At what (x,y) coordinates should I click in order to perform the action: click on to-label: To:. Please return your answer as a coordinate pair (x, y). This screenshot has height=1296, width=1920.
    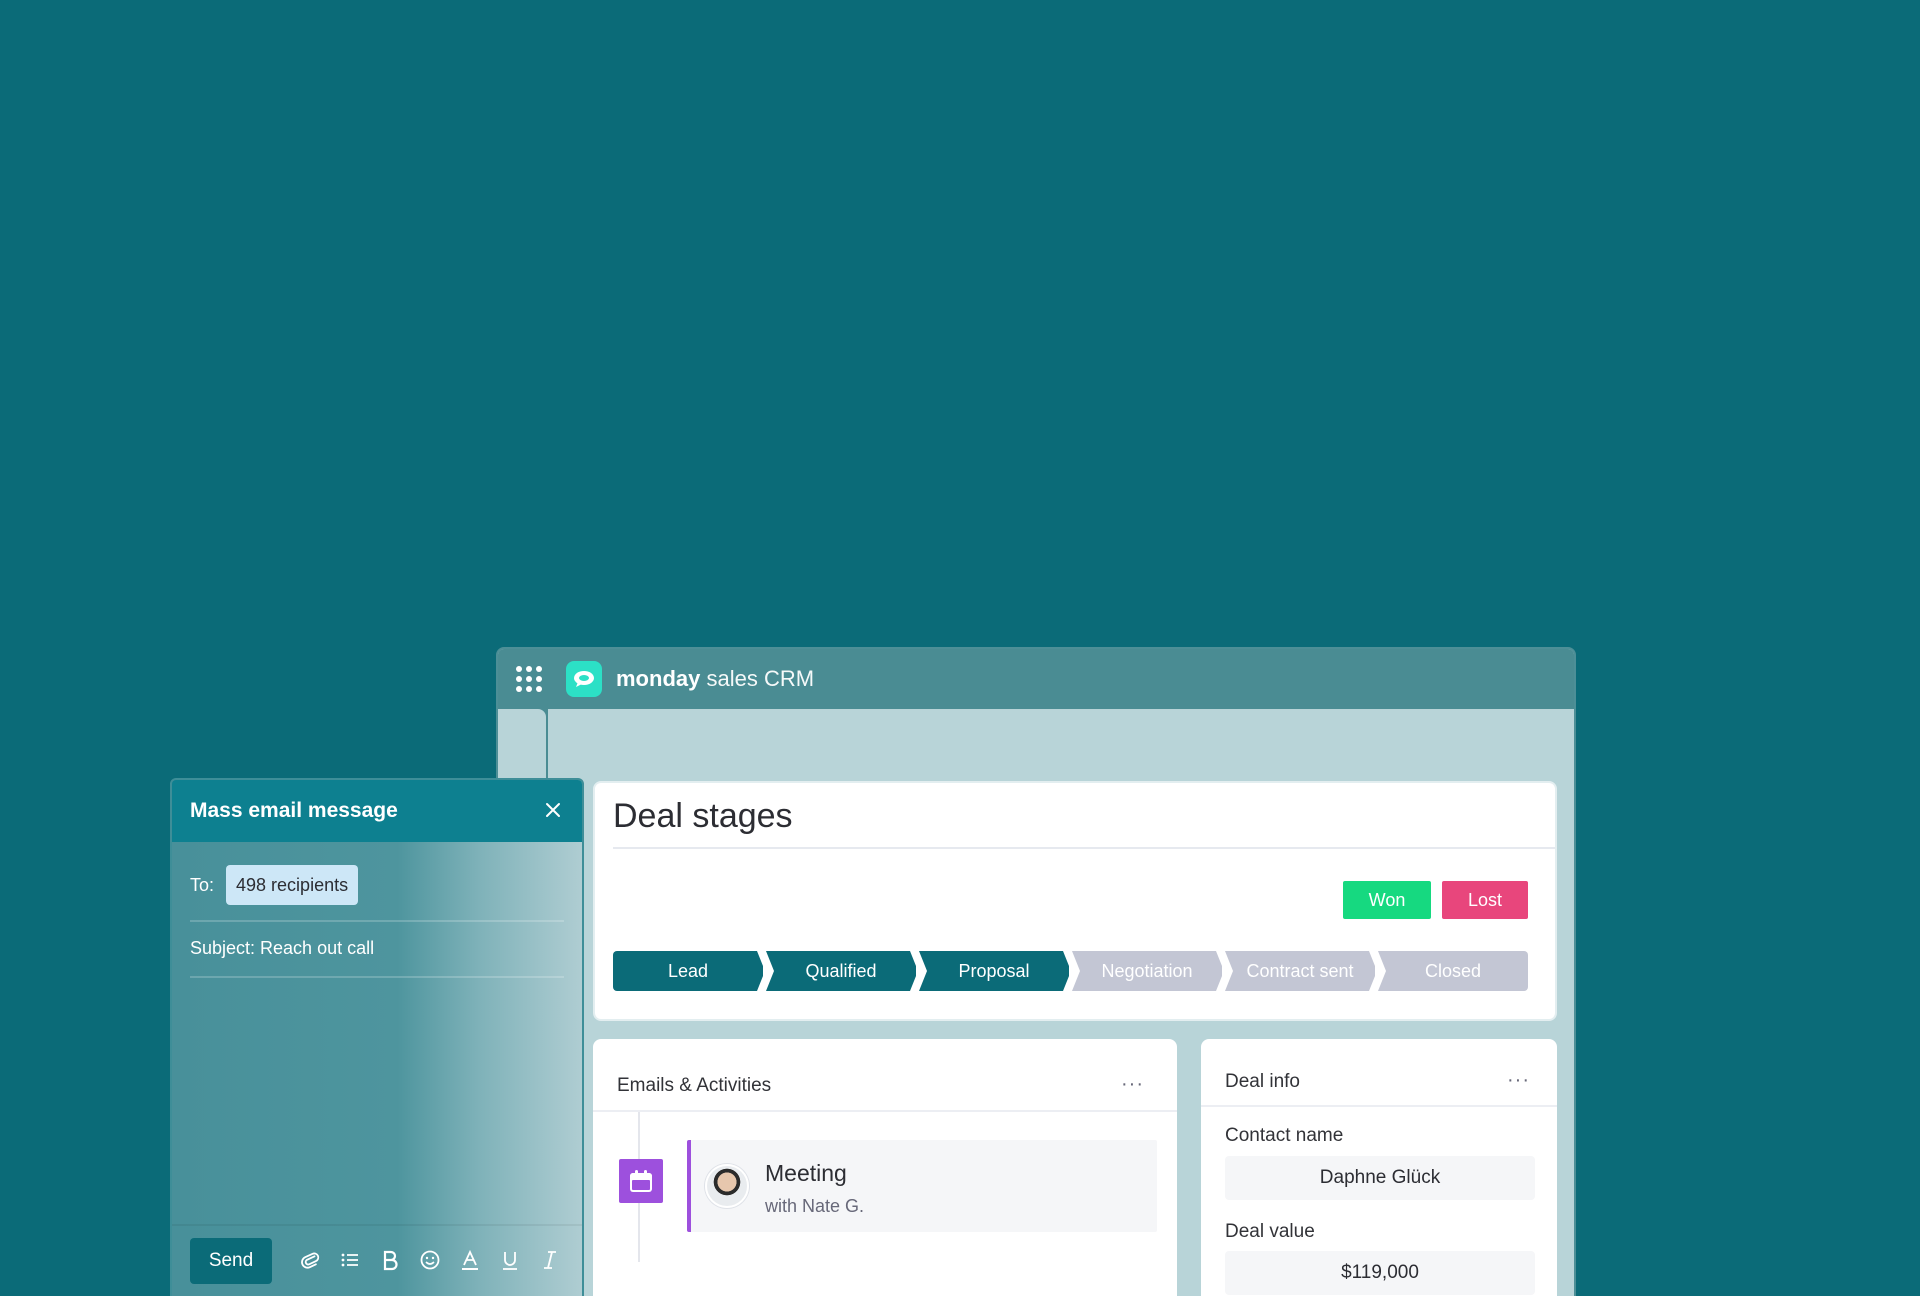
    Looking at the image, I should click on (202, 884).